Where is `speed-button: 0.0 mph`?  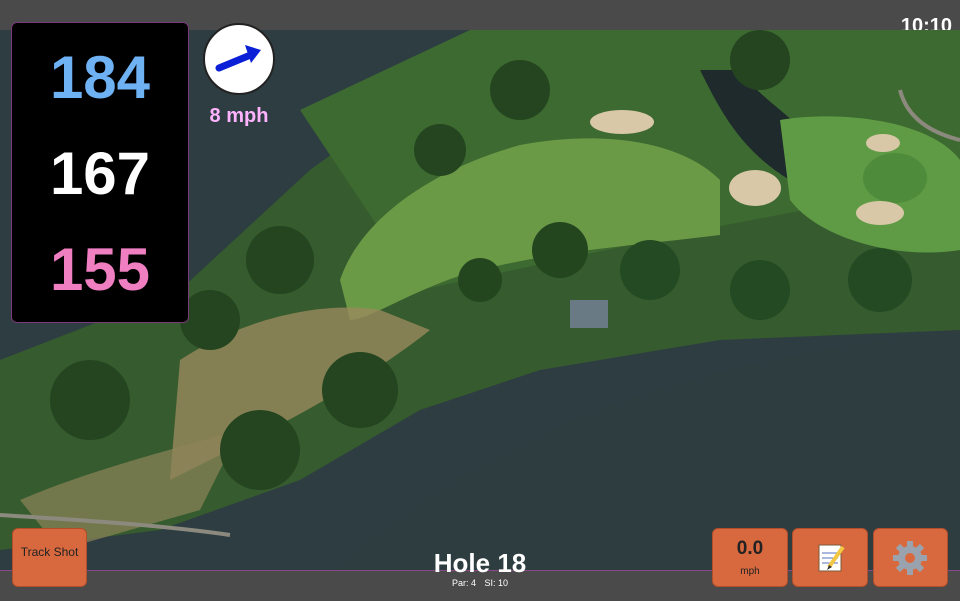 speed-button: 0.0 mph is located at coordinates (750, 557).